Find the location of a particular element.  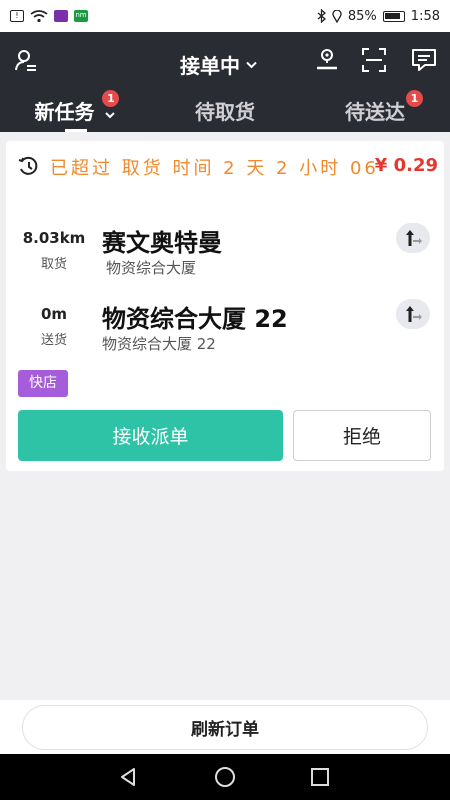

app-notification-icon-2: nm is located at coordinates (81, 16).